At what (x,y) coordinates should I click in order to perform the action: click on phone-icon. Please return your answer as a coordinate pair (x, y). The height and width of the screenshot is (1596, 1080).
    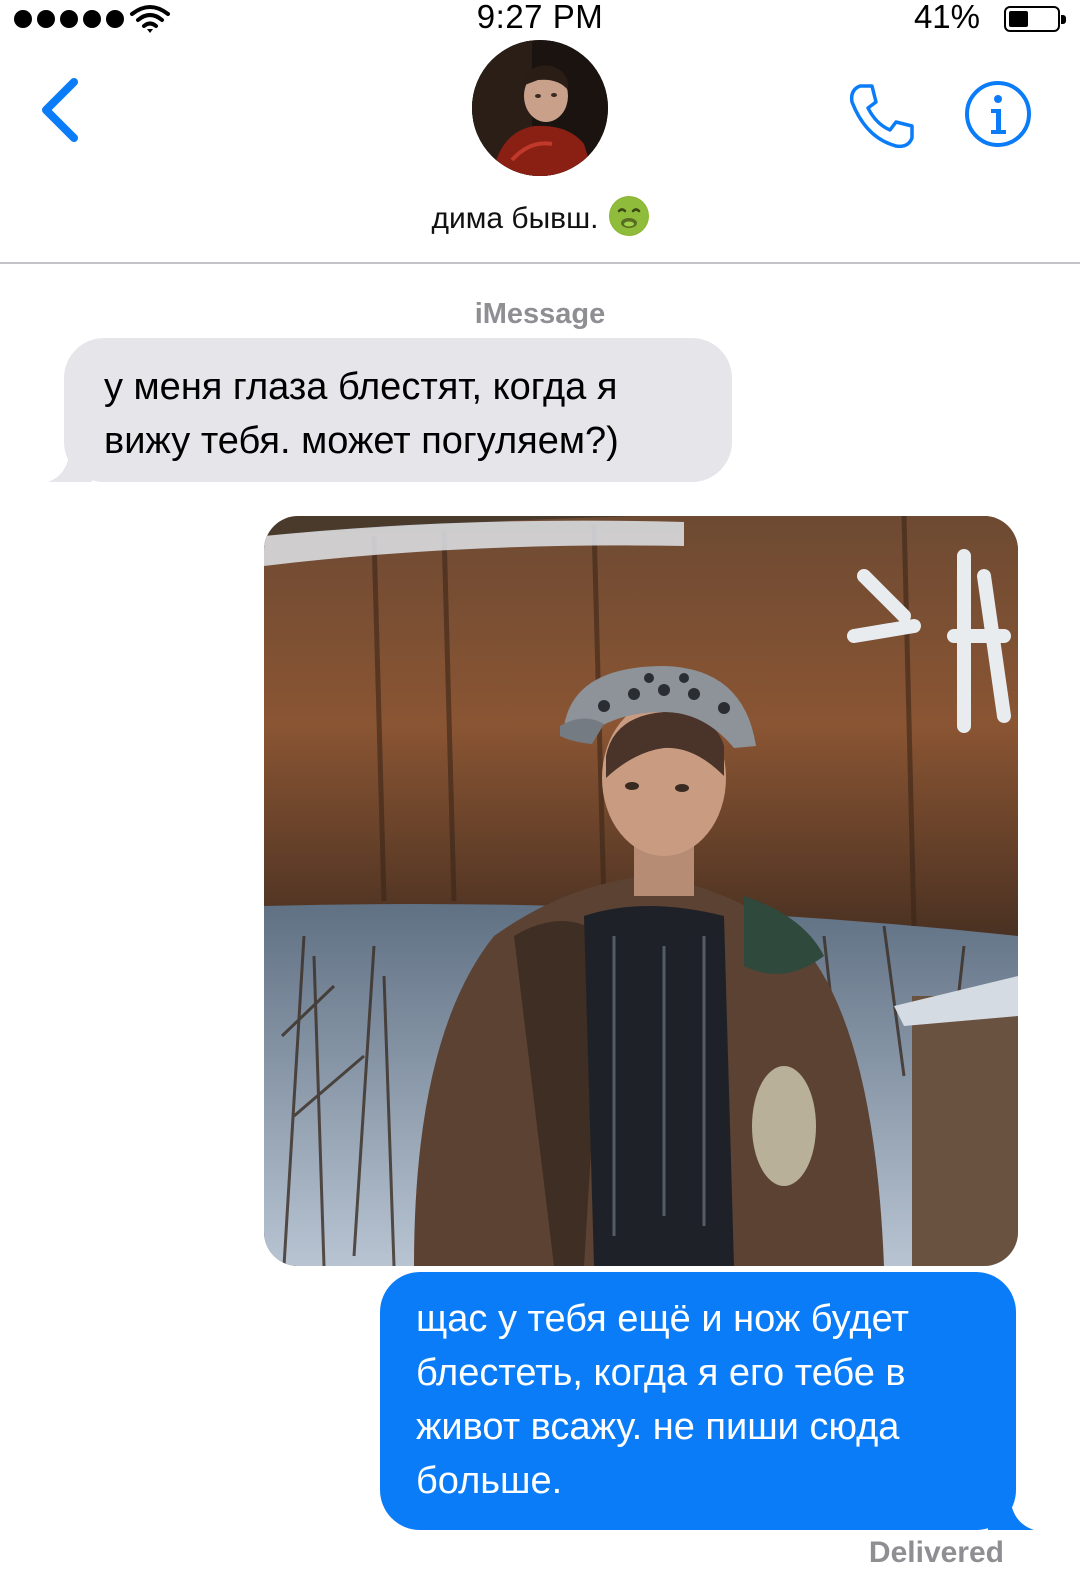
    Looking at the image, I should click on (882, 116).